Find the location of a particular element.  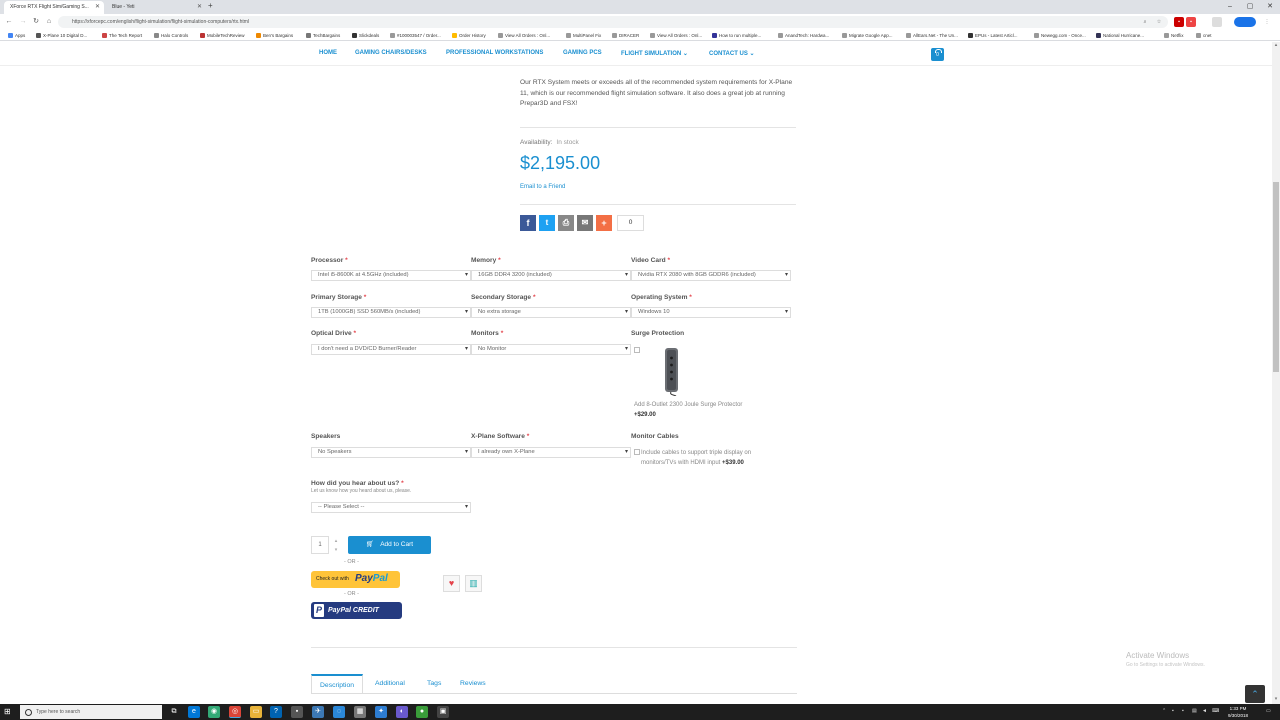

optical-drive-select: I don't need a DVD/CD Burner/Reader is located at coordinates (391, 349).